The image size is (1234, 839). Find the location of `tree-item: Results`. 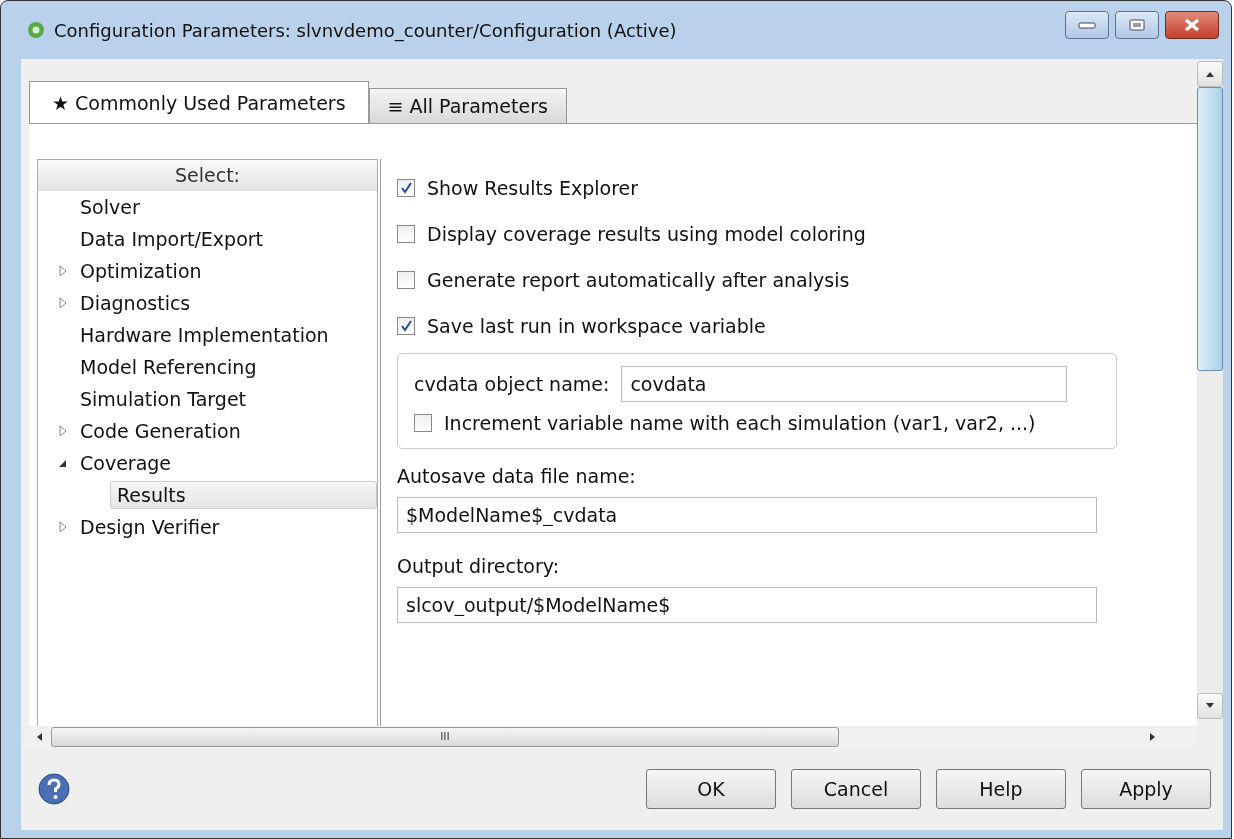

tree-item: Results is located at coordinates (243, 495).